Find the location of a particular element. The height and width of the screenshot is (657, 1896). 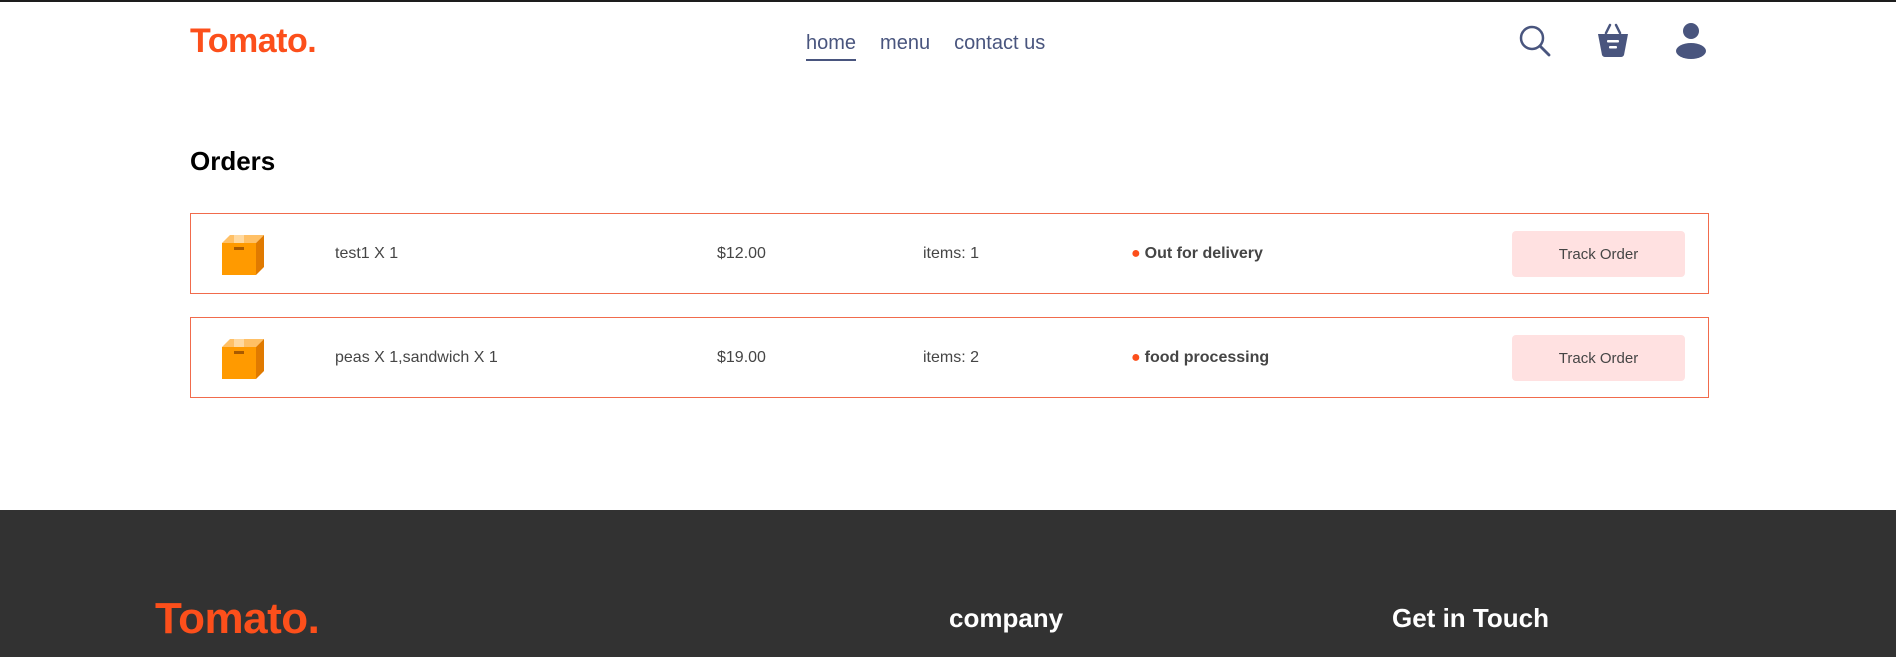

basket-icon is located at coordinates (1613, 41).